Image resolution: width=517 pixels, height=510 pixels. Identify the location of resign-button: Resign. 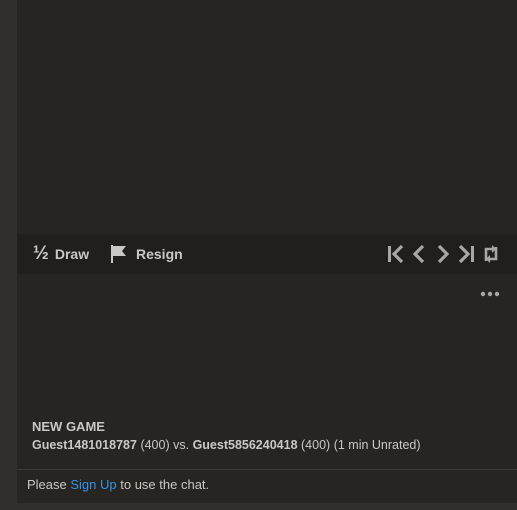
(146, 254).